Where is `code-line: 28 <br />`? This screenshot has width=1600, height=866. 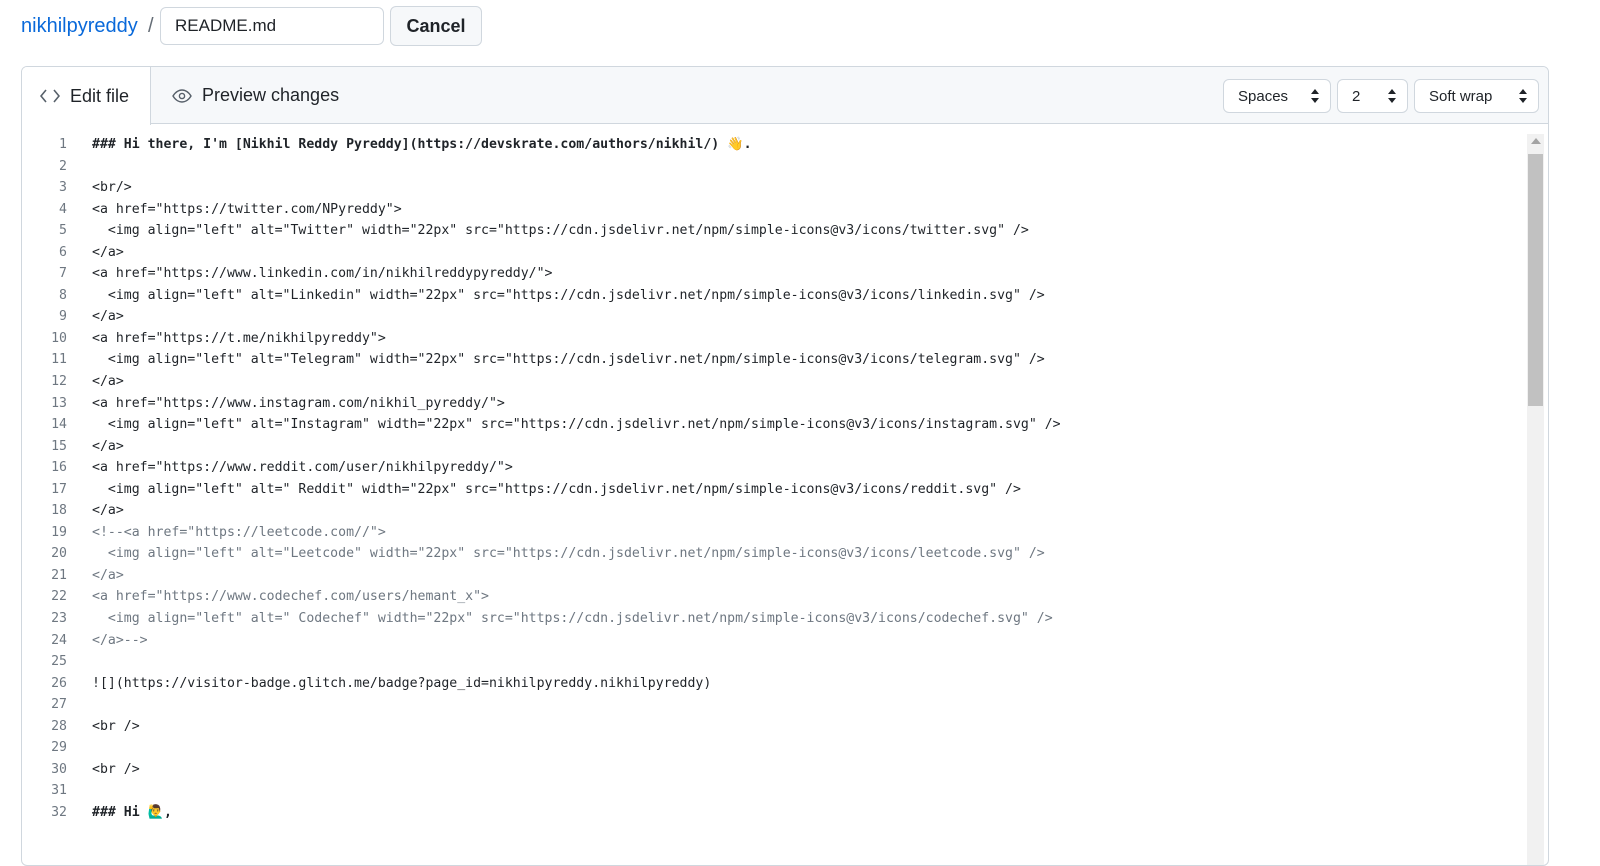
code-line: 28 <br /> is located at coordinates (772, 727).